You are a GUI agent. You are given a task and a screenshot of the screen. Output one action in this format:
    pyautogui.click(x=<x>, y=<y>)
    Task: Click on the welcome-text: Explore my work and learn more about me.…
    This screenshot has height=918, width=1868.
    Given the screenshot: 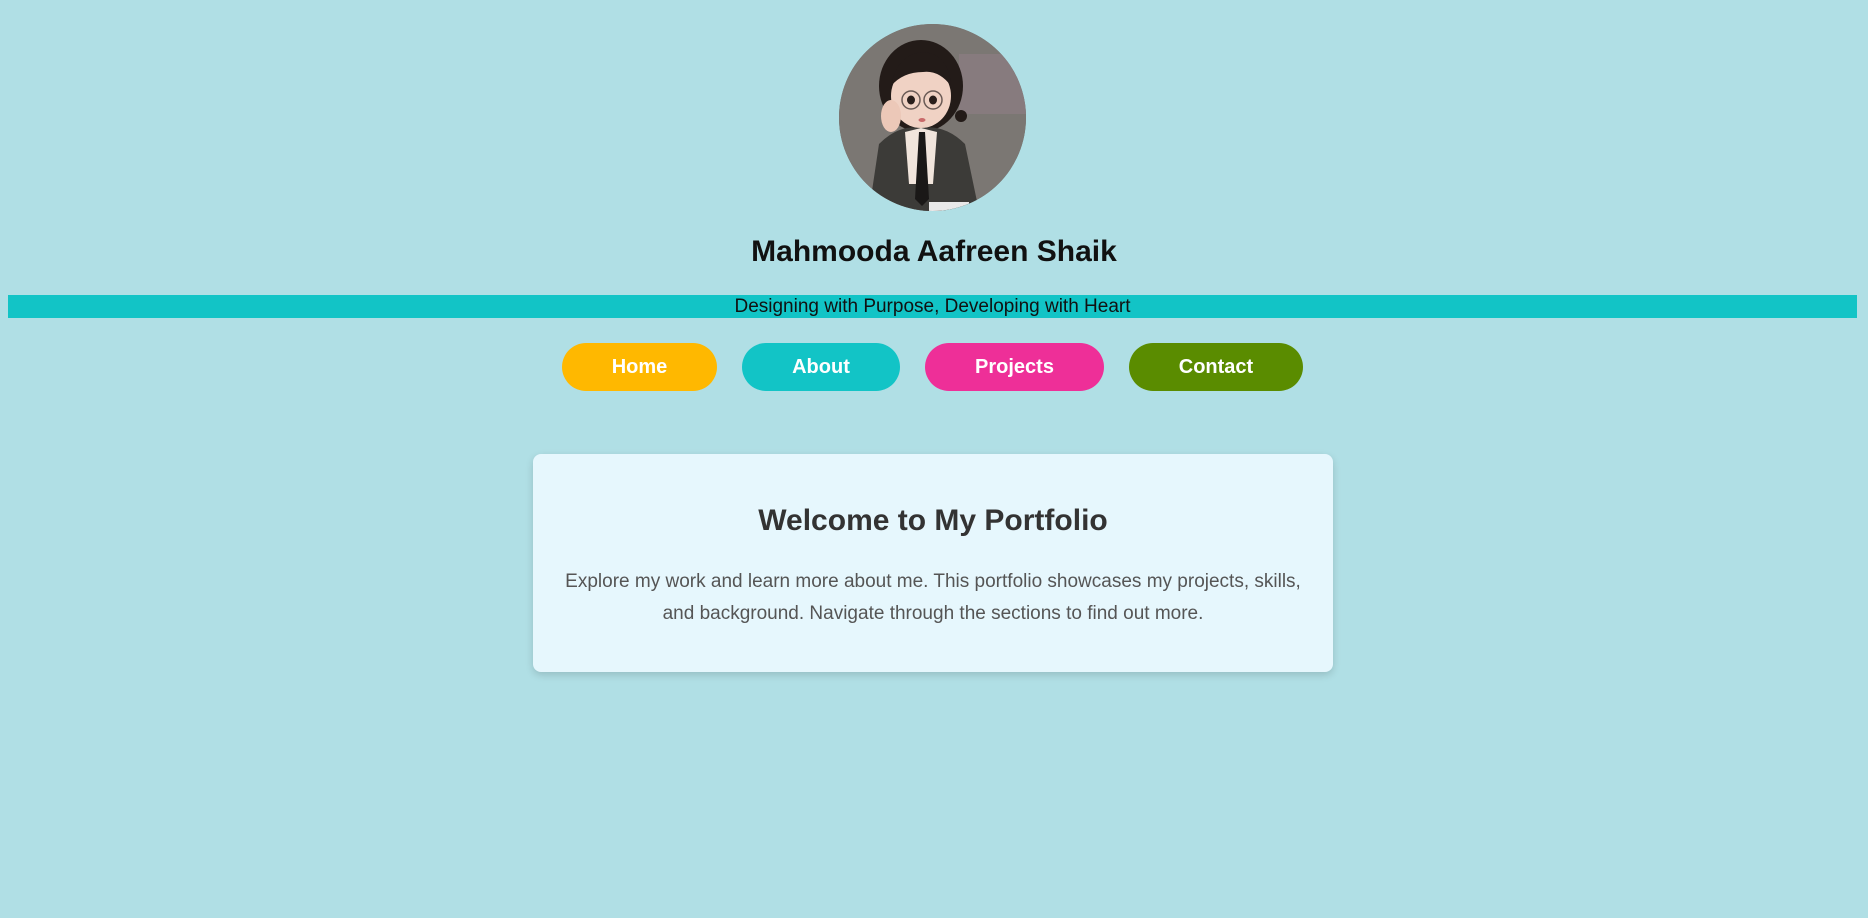 What is the action you would take?
    pyautogui.click(x=933, y=597)
    